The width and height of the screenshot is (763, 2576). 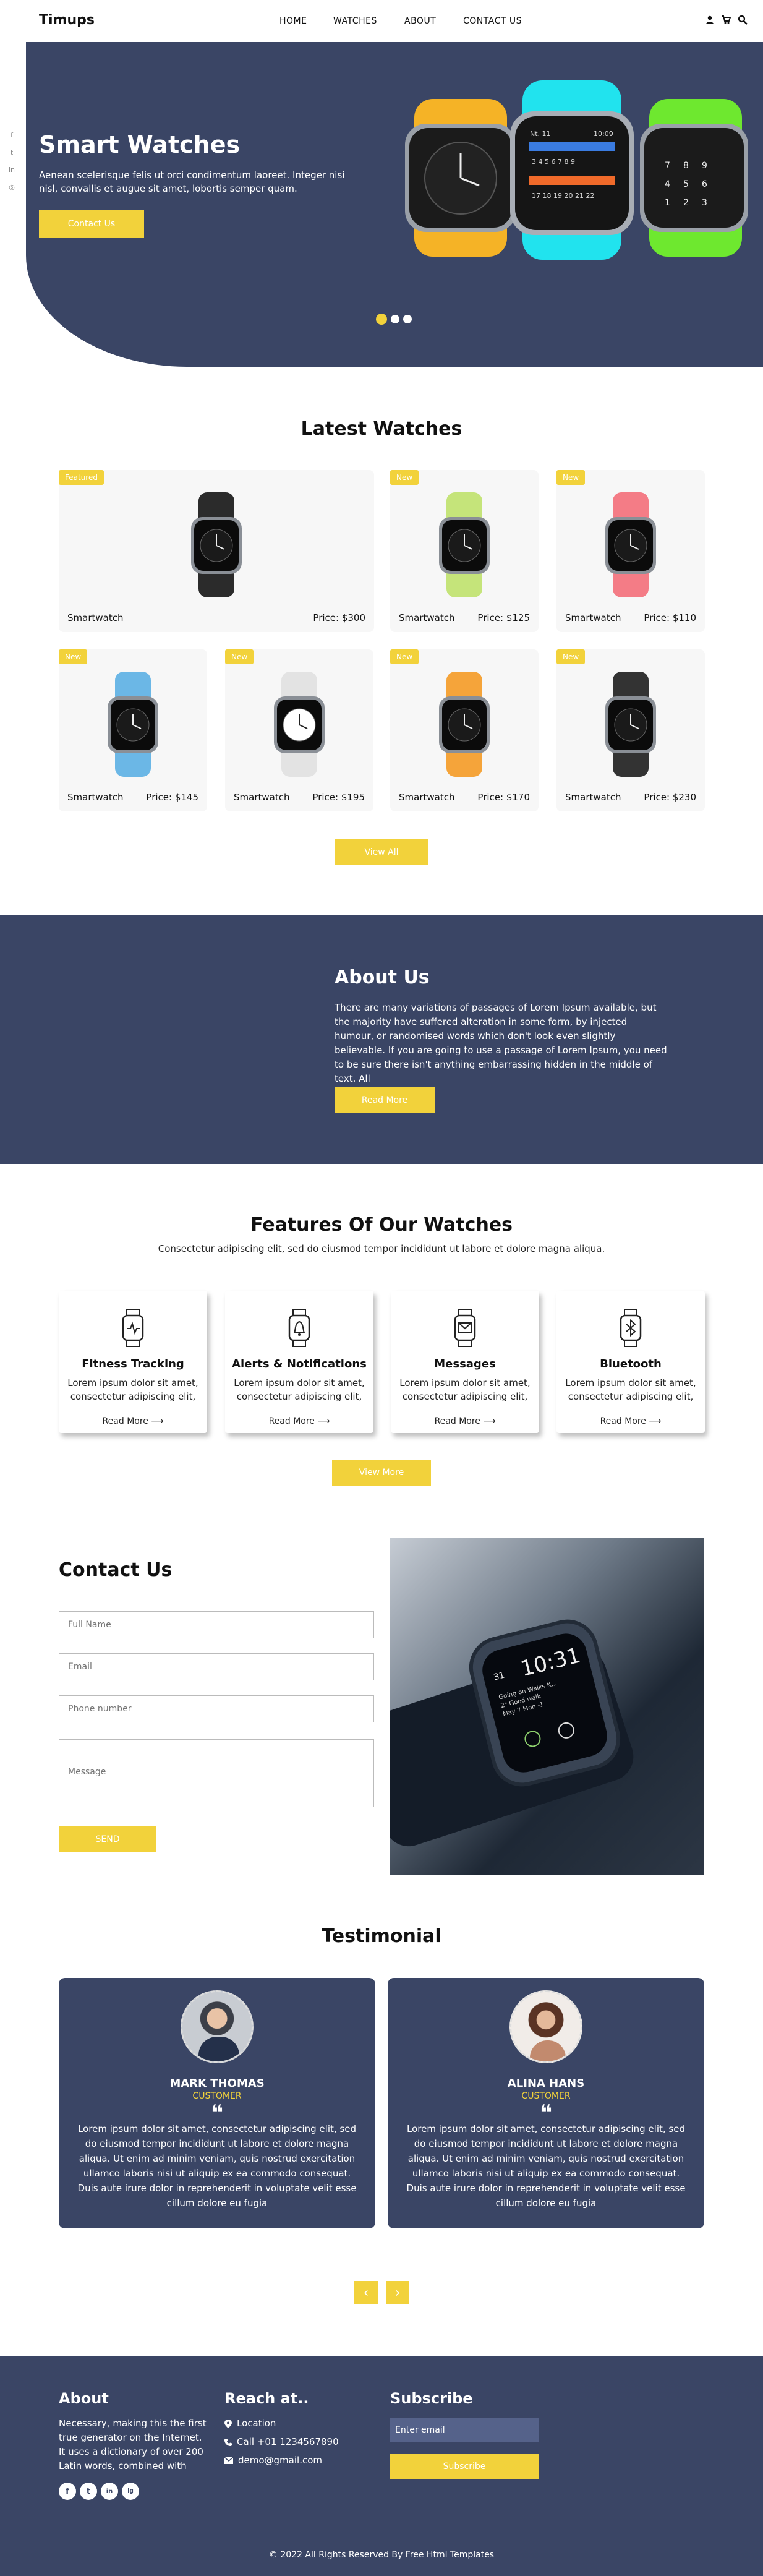 What do you see at coordinates (216, 1625) in the screenshot?
I see `full-name-input` at bounding box center [216, 1625].